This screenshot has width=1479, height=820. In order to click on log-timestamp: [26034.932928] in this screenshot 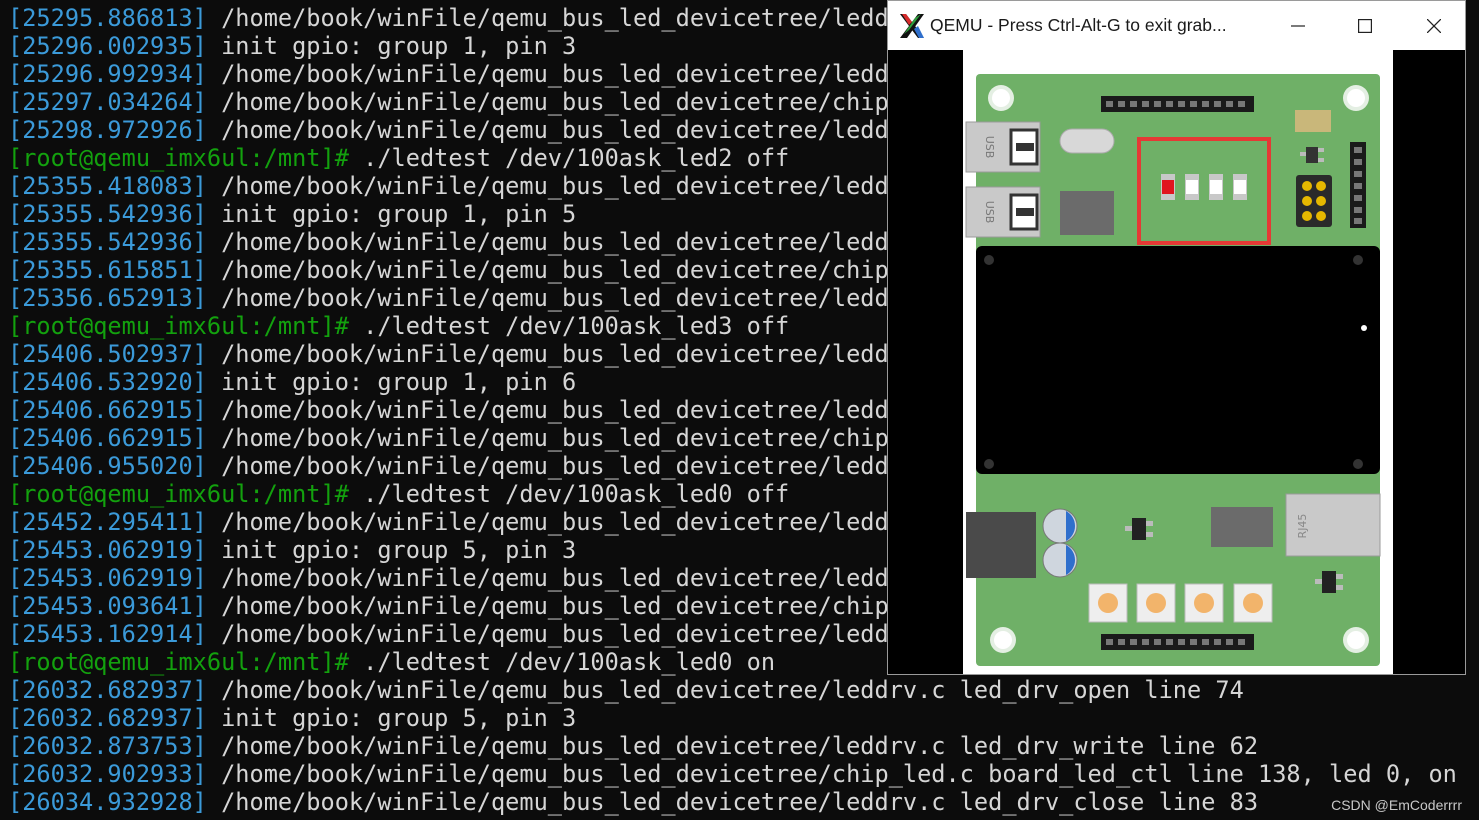, I will do `click(107, 802)`.